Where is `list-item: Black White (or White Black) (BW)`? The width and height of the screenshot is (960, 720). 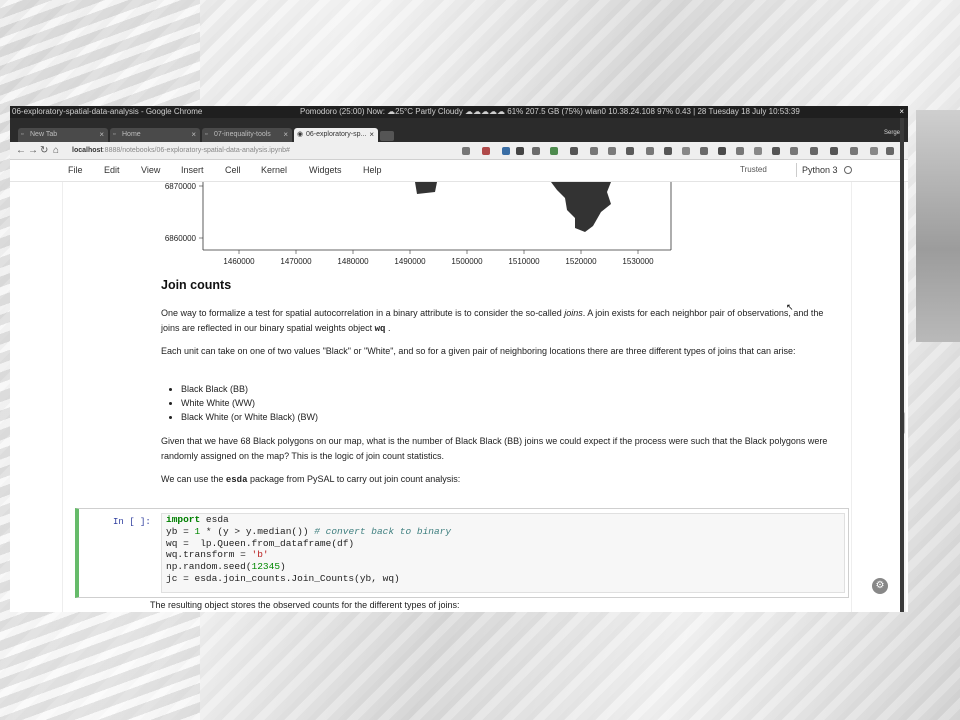 list-item: Black White (or White Black) (BW) is located at coordinates (506, 417).